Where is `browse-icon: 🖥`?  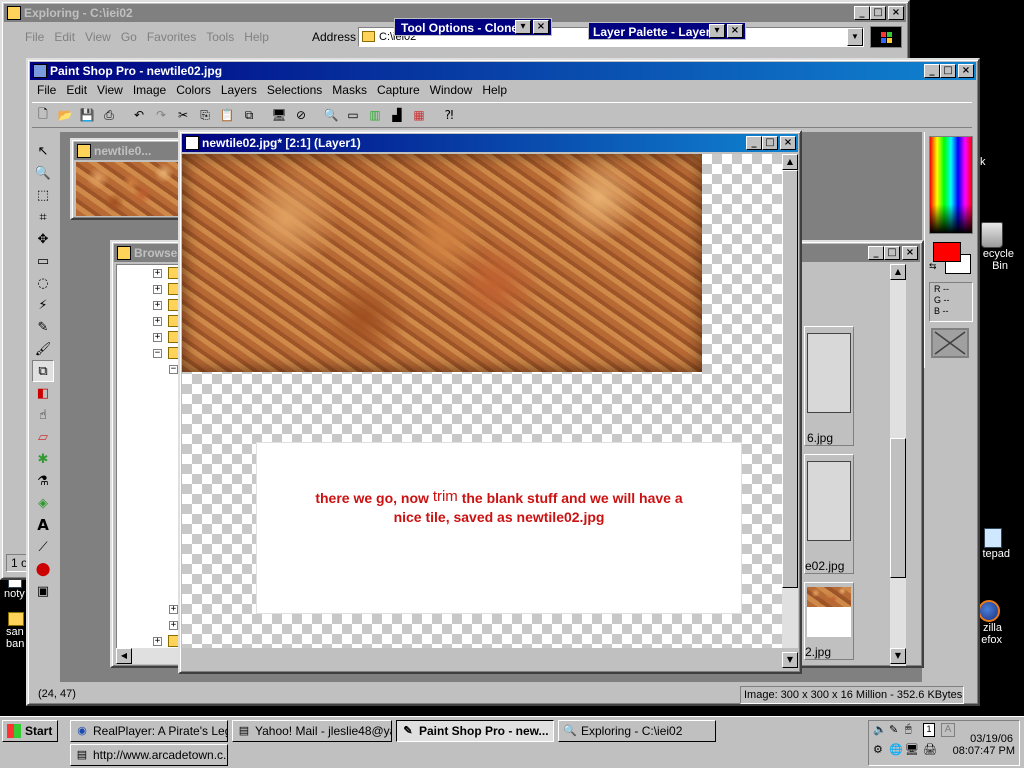
browse-icon: 🖥 is located at coordinates (279, 115).